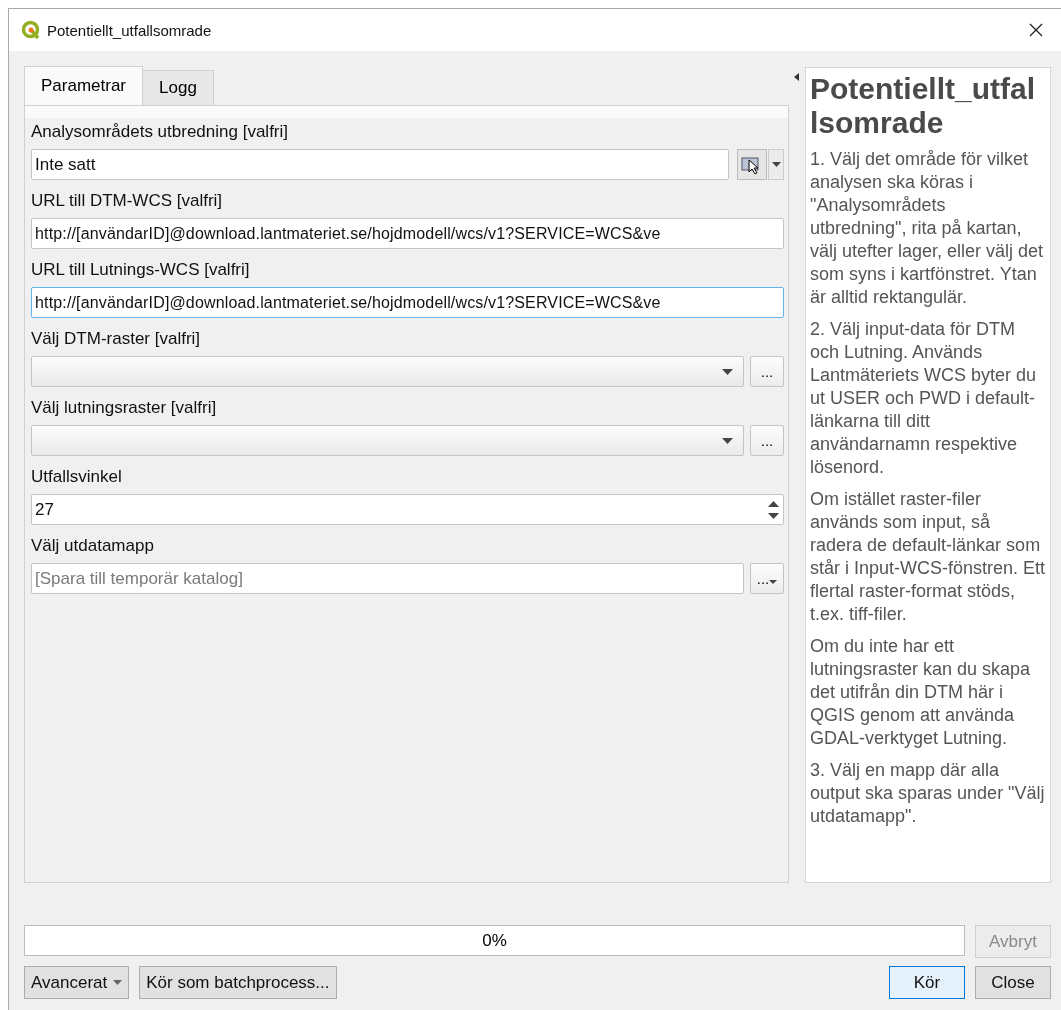 Image resolution: width=1061 pixels, height=1010 pixels. Describe the element at coordinates (927, 982) in the screenshot. I see `dialog-button: Kör` at that location.